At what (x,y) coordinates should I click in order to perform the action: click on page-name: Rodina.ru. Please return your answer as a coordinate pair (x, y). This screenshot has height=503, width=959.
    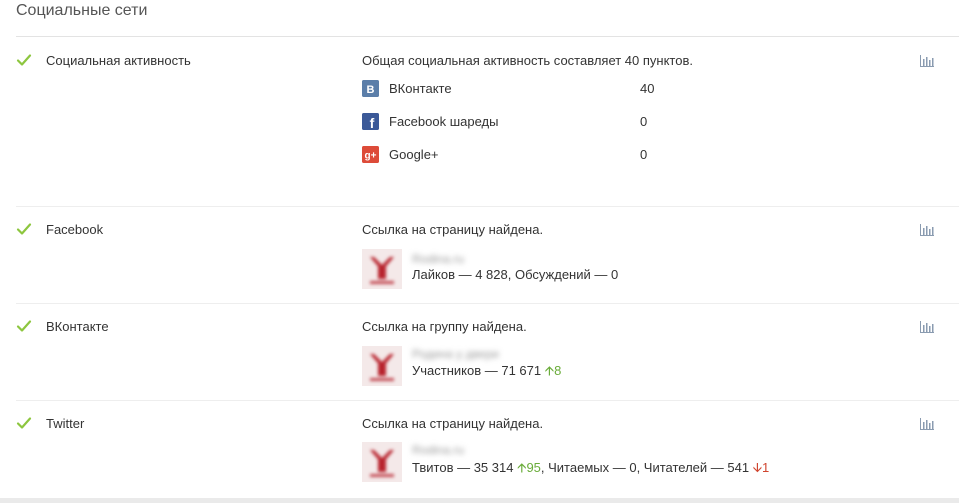
    Looking at the image, I should click on (438, 259).